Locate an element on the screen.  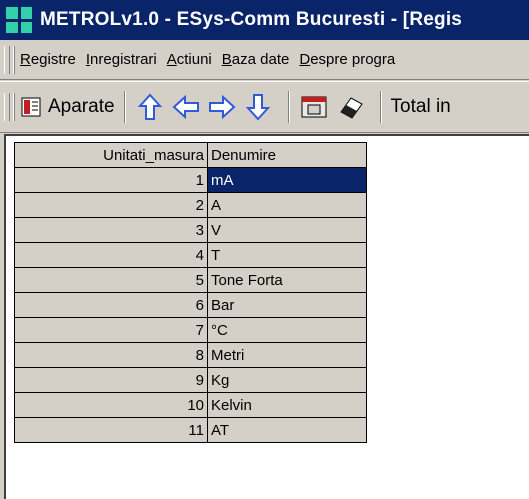
cell-name: Kelvin is located at coordinates (287, 405).